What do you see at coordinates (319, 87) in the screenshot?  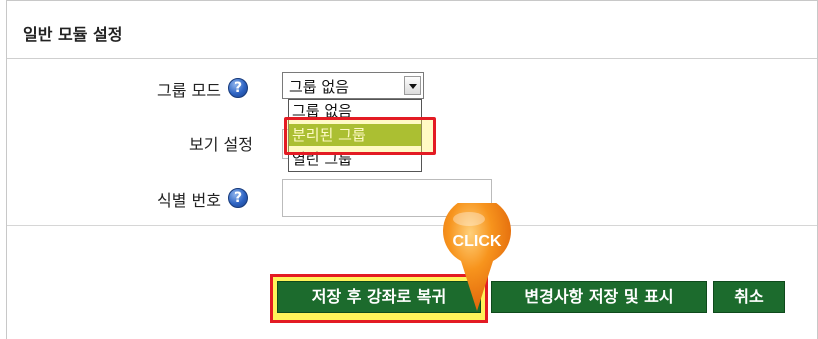 I see `group-mode-select-value: 그룹 없음` at bounding box center [319, 87].